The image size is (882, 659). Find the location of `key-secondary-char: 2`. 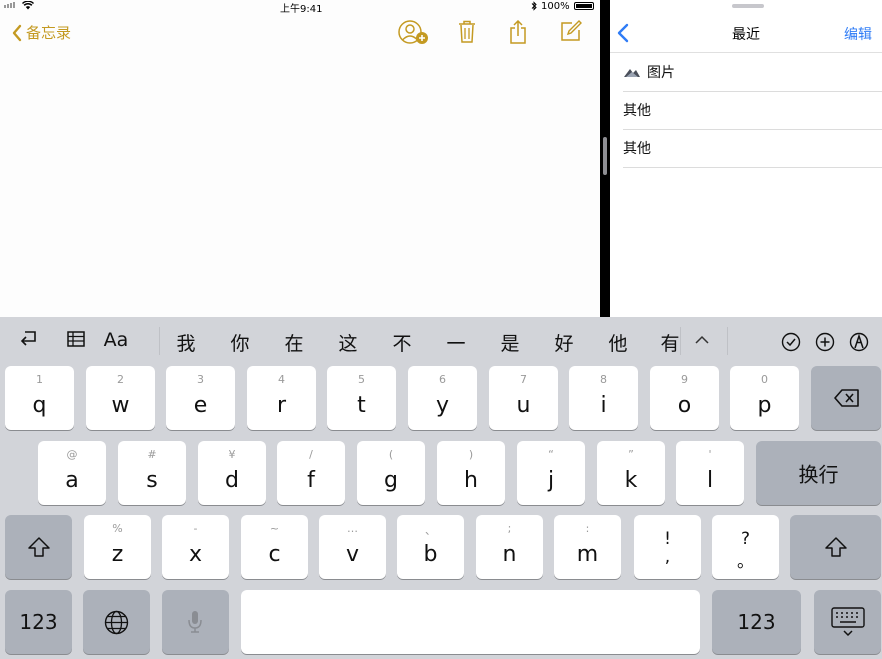

key-secondary-char: 2 is located at coordinates (120, 379).